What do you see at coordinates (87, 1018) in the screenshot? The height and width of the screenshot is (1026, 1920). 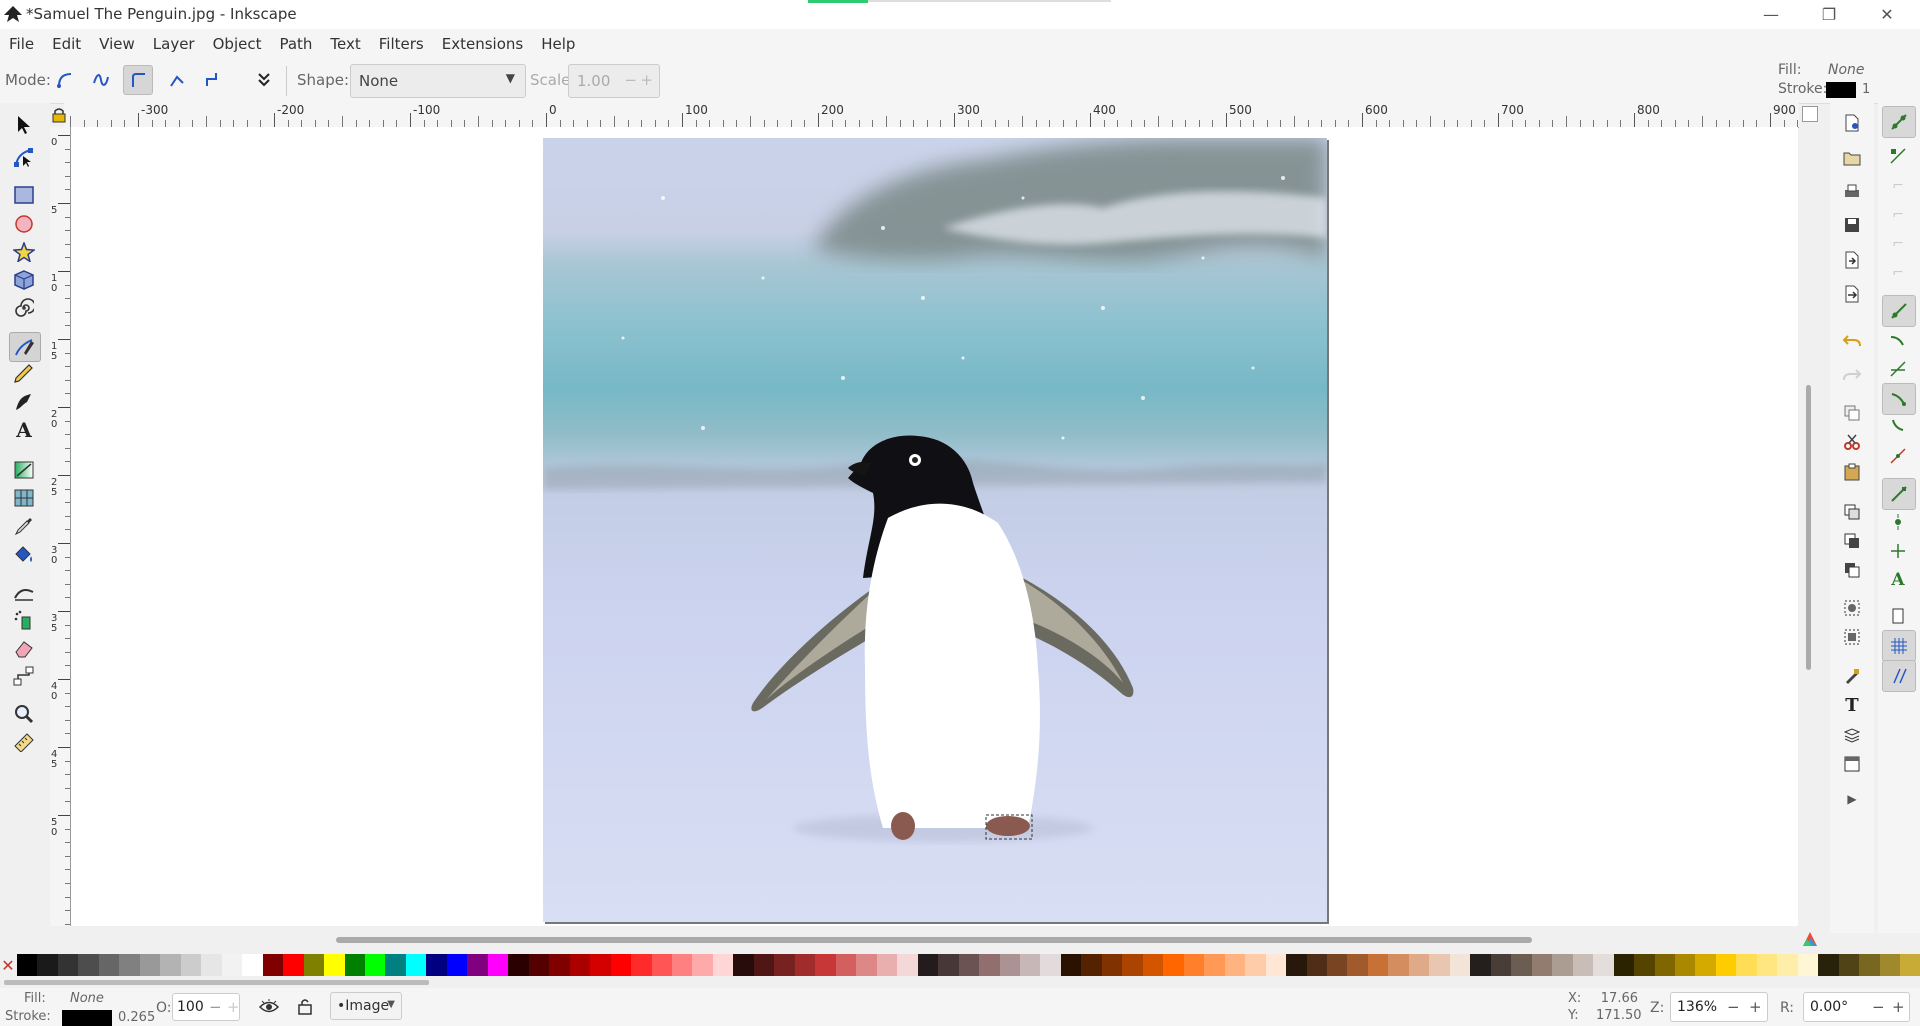 I see `status-stroke-swatch` at bounding box center [87, 1018].